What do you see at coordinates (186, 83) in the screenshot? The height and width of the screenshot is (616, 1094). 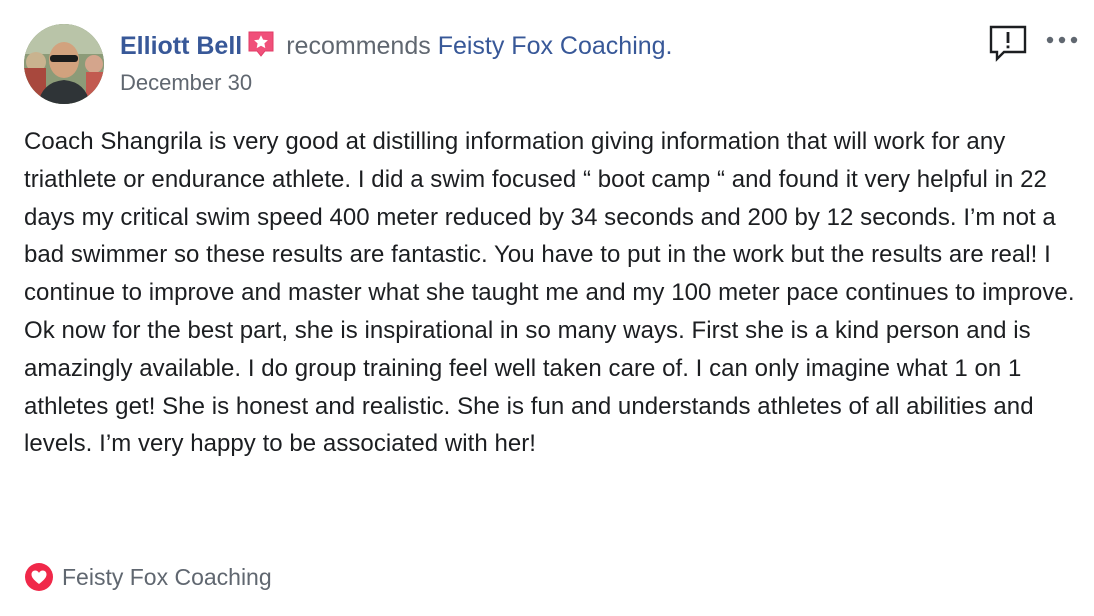 I see `post-date: December 30` at bounding box center [186, 83].